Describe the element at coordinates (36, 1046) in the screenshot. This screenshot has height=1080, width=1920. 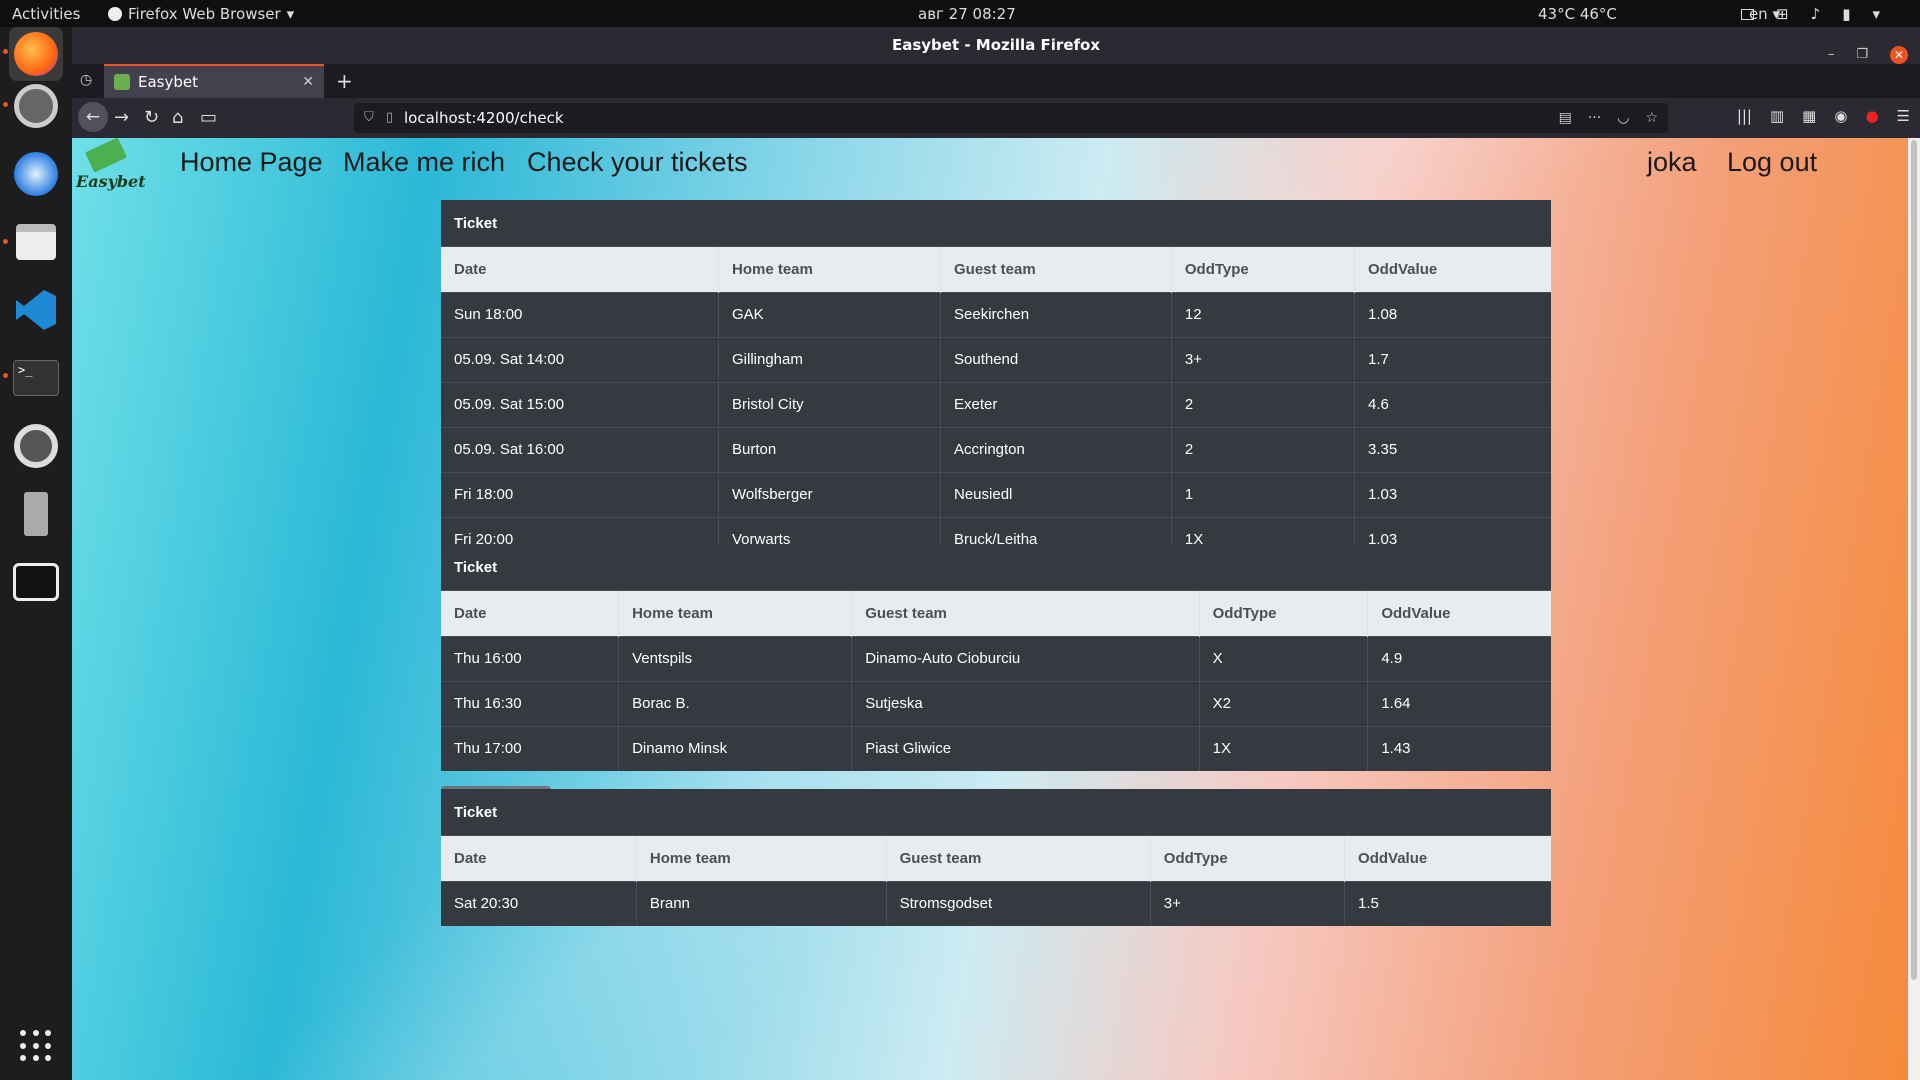
I see `show-apps-button` at that location.